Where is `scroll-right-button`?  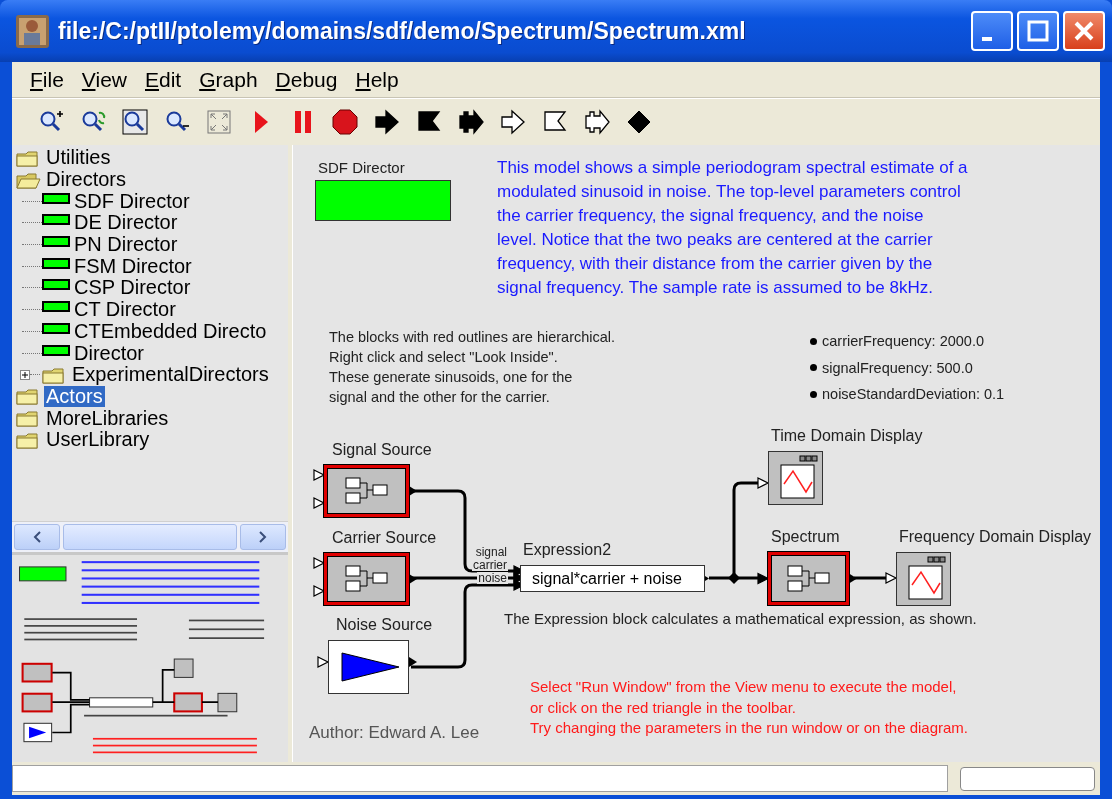
scroll-right-button is located at coordinates (263, 537).